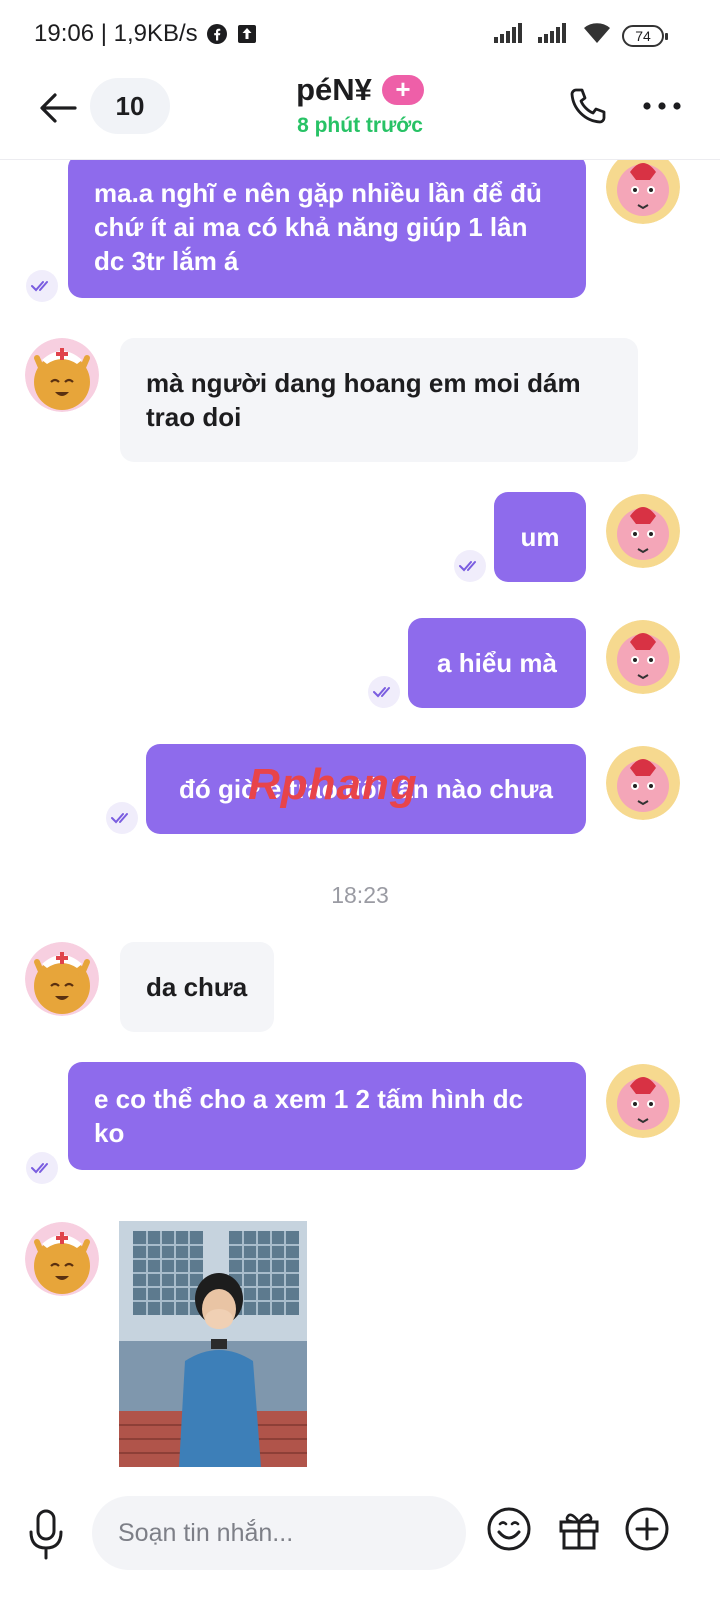 This screenshot has height=1600, width=720. I want to click on arrow-left-icon, so click(58, 108).